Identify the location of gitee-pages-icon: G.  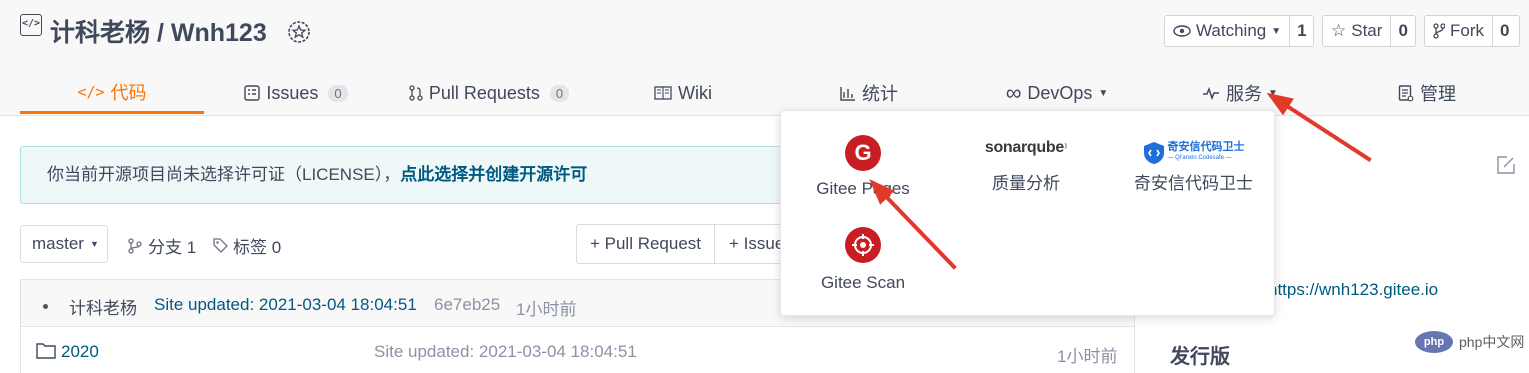
(863, 153).